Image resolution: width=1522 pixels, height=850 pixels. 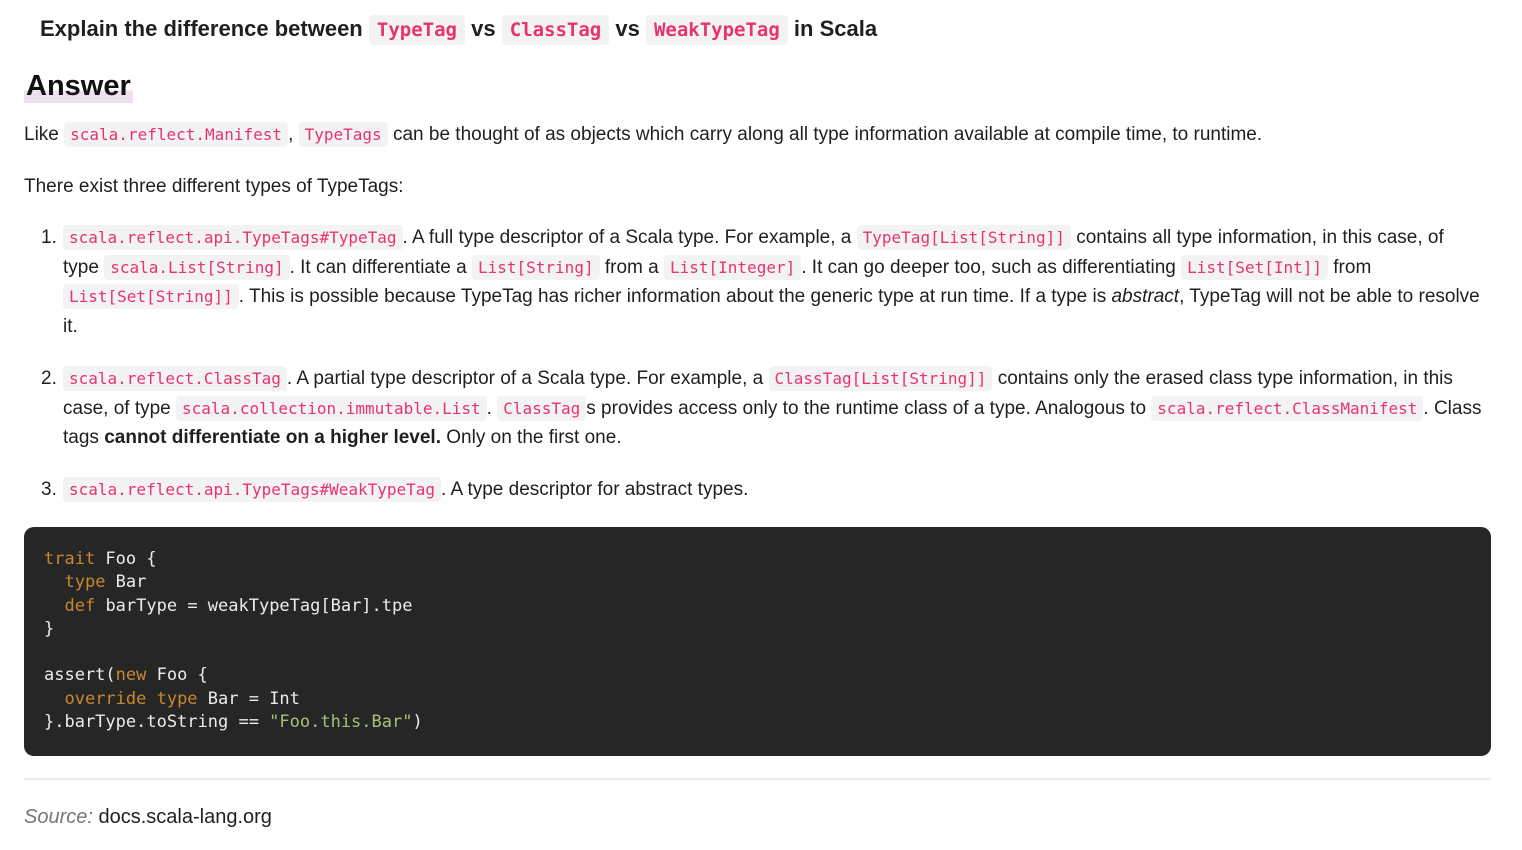 I want to click on inline-code: scala.reflect.ClassManifest, so click(x=1287, y=408).